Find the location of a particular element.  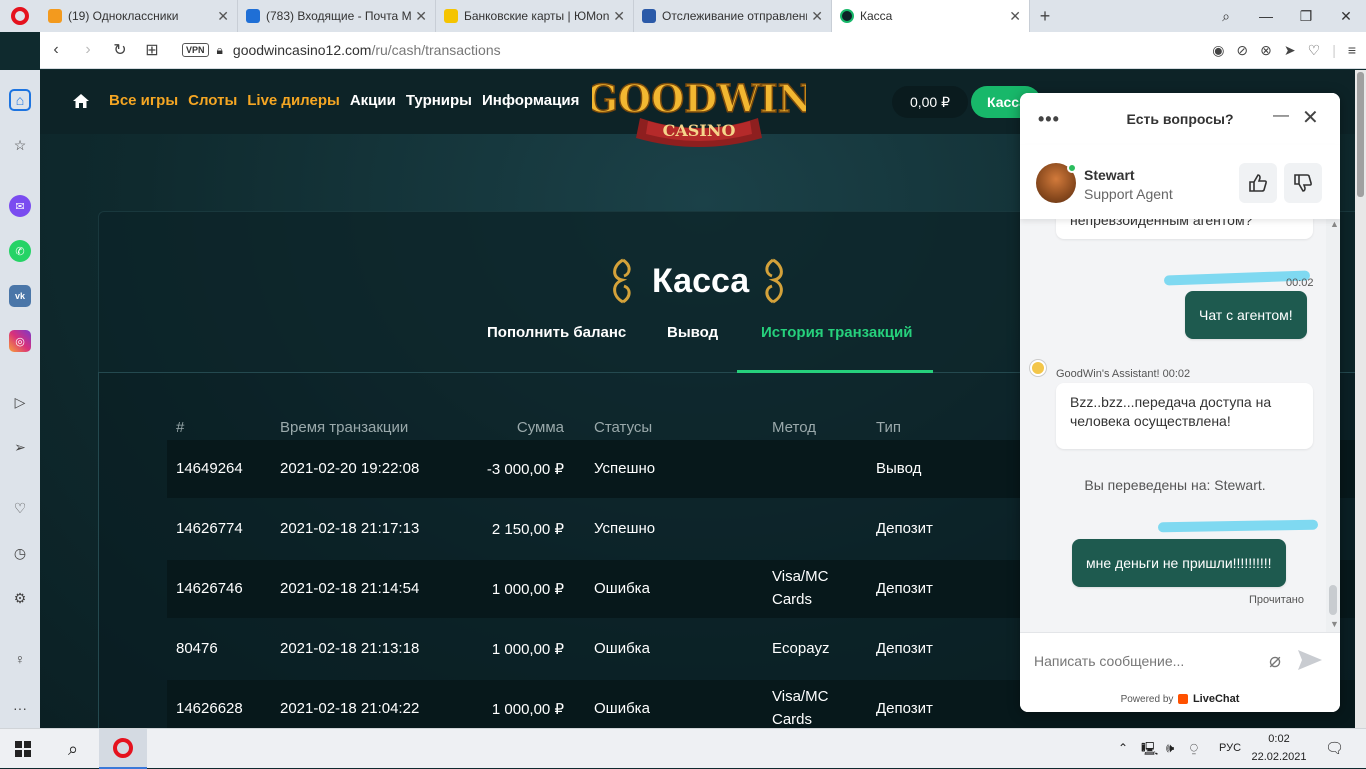

redaction-mark is located at coordinates (1238, 526).